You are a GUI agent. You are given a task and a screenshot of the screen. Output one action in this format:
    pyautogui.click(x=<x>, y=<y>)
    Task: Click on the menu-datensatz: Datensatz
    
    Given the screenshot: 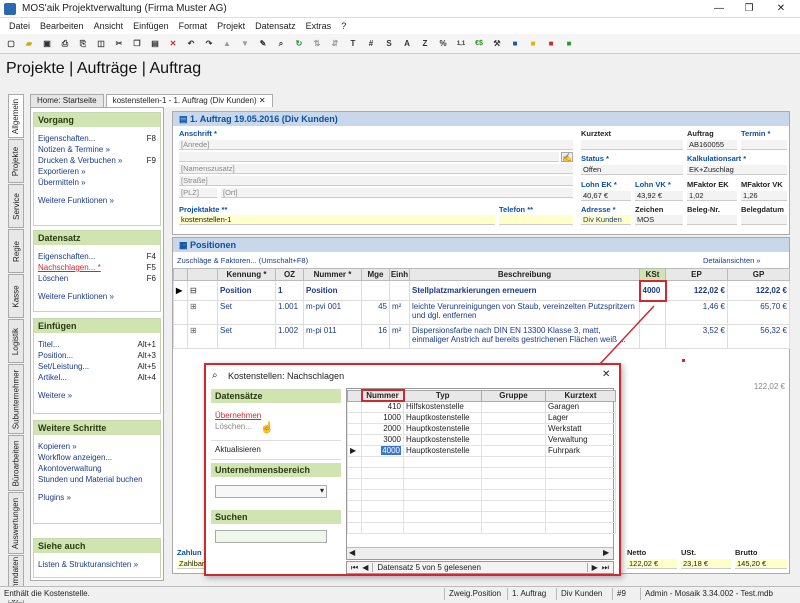 What is the action you would take?
    pyautogui.click(x=275, y=26)
    